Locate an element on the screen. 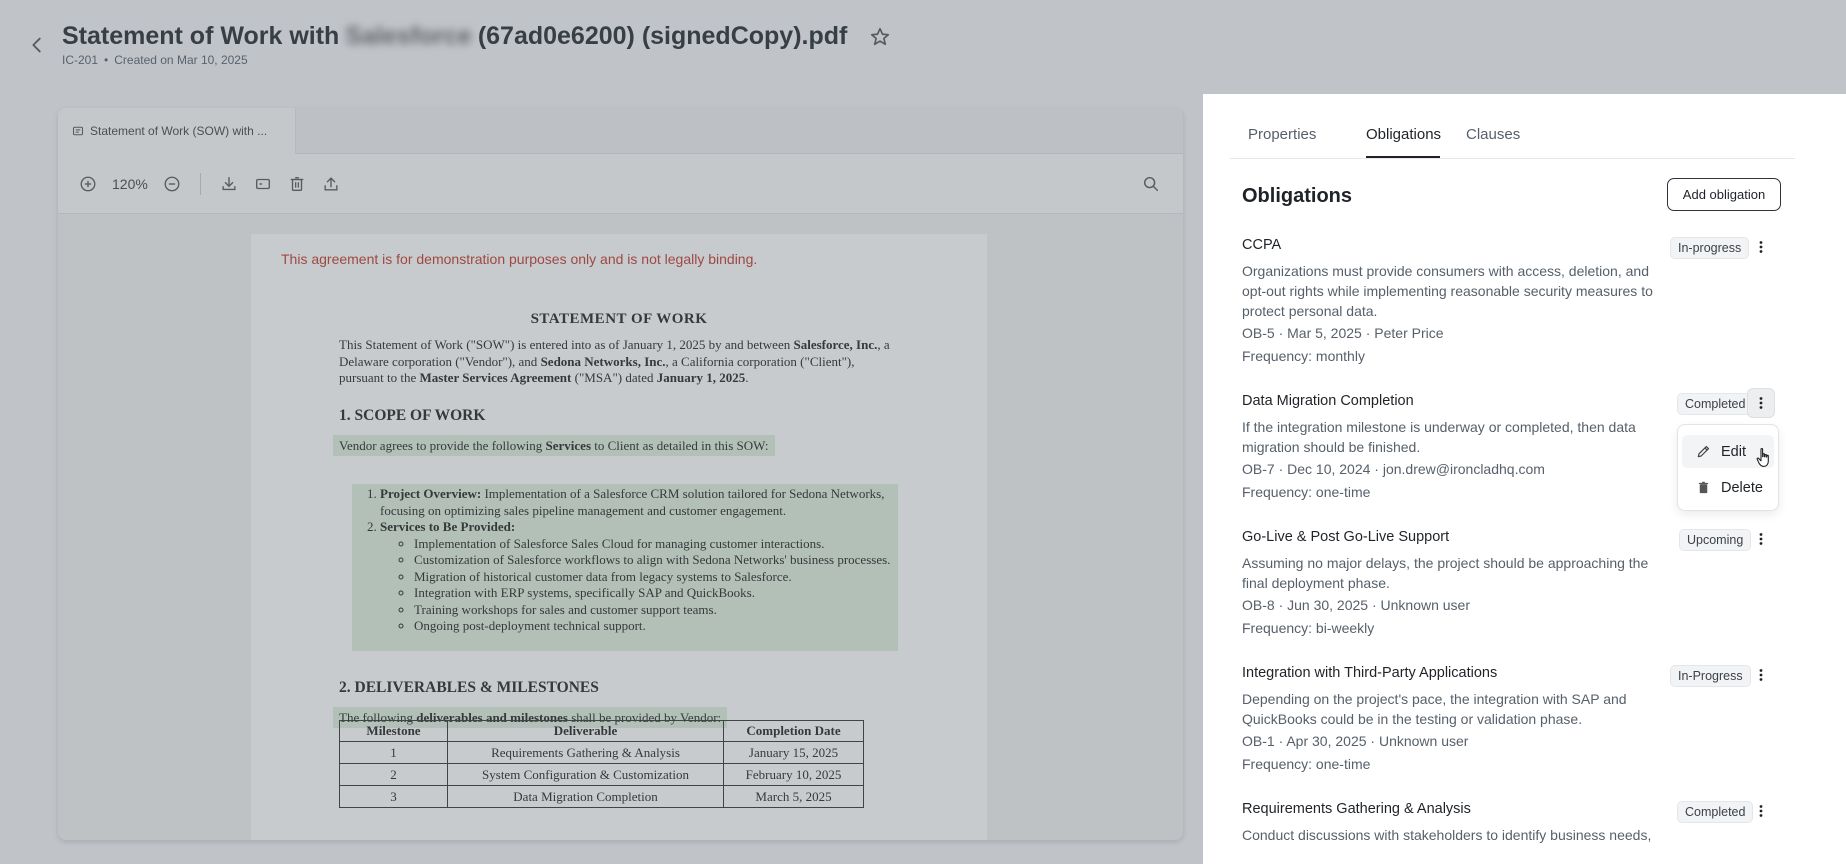 The height and width of the screenshot is (864, 1846). obligation-frequency: Frequency: bi-weekly is located at coordinates (1308, 628).